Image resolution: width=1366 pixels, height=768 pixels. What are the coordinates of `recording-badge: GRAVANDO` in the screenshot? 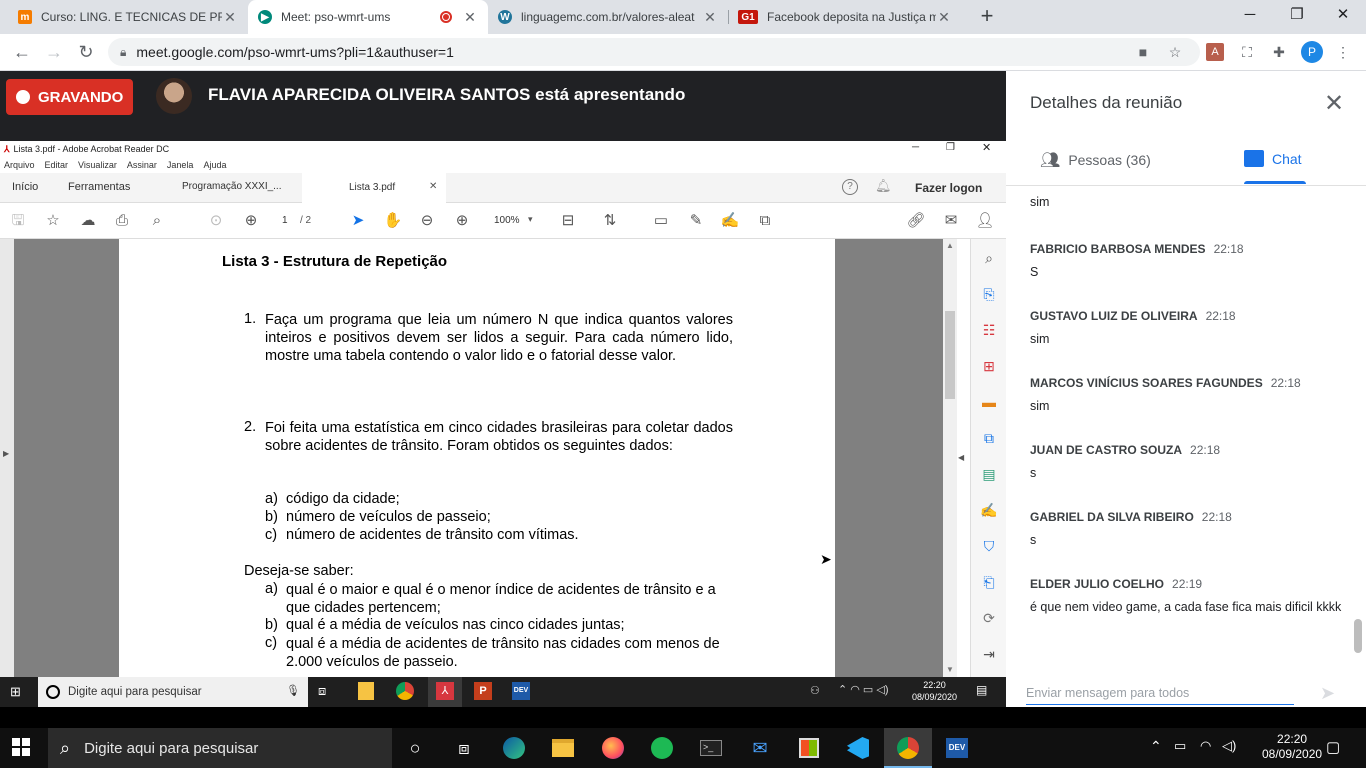 It's located at (69, 97).